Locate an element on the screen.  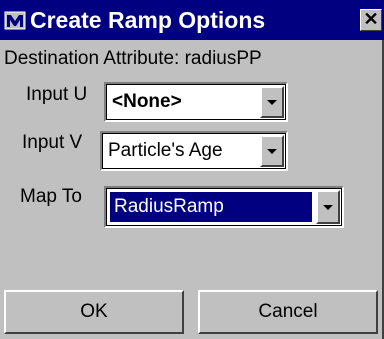
close-icon: ✕ is located at coordinates (371, 19).